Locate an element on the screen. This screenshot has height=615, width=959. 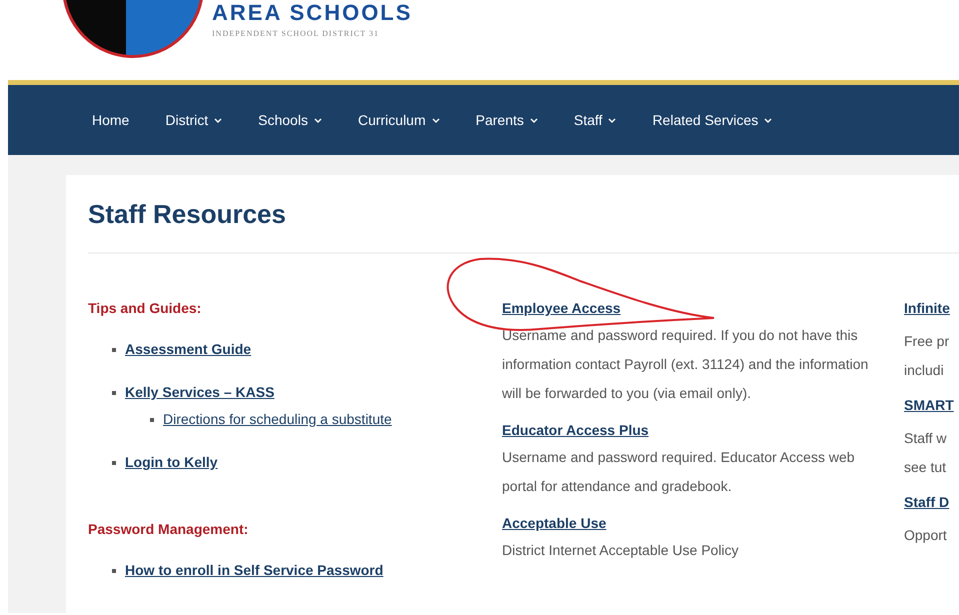
section-heading: Password Management: is located at coordinates (169, 530).